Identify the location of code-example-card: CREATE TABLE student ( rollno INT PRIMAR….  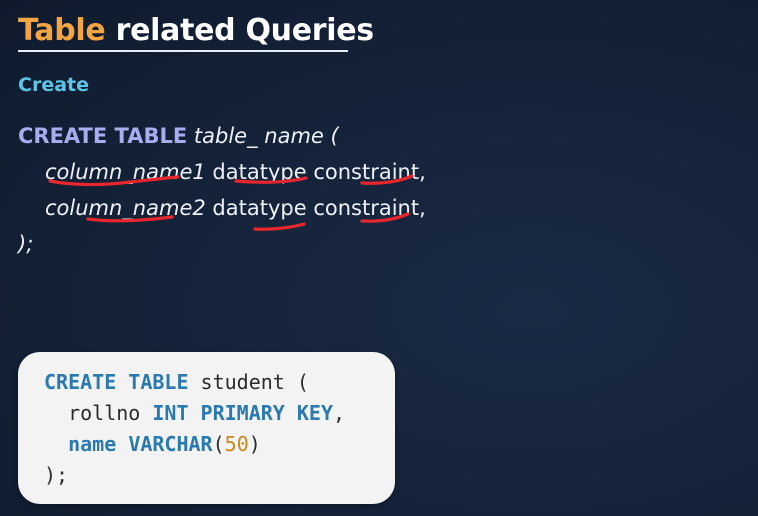
(206, 428).